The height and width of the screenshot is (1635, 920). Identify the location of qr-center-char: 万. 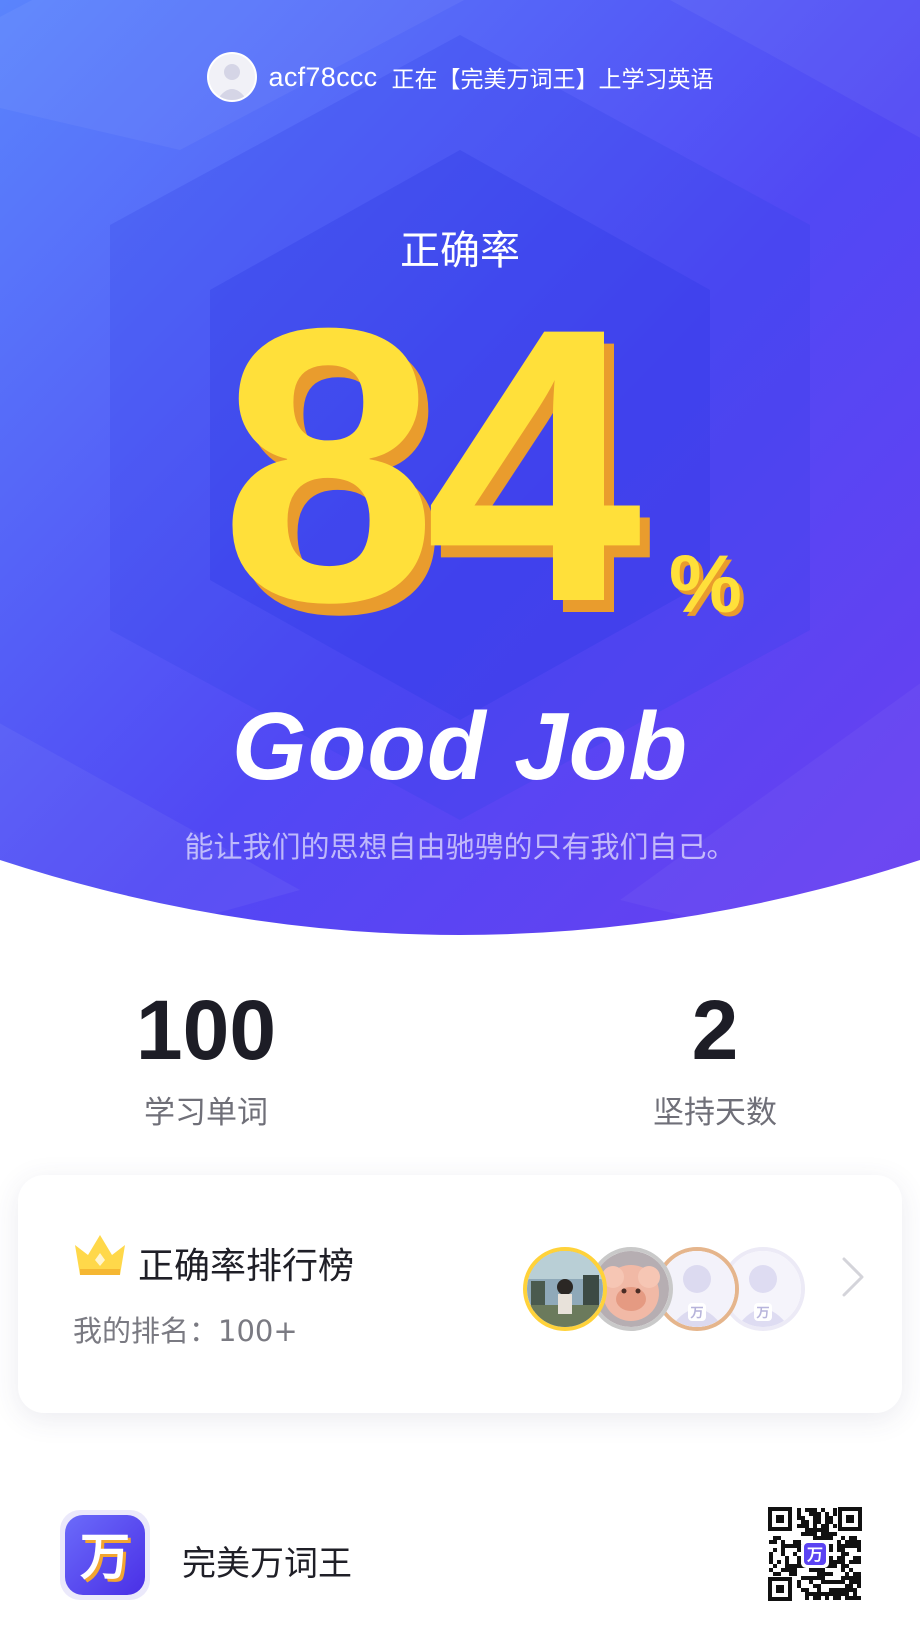
(814, 1554).